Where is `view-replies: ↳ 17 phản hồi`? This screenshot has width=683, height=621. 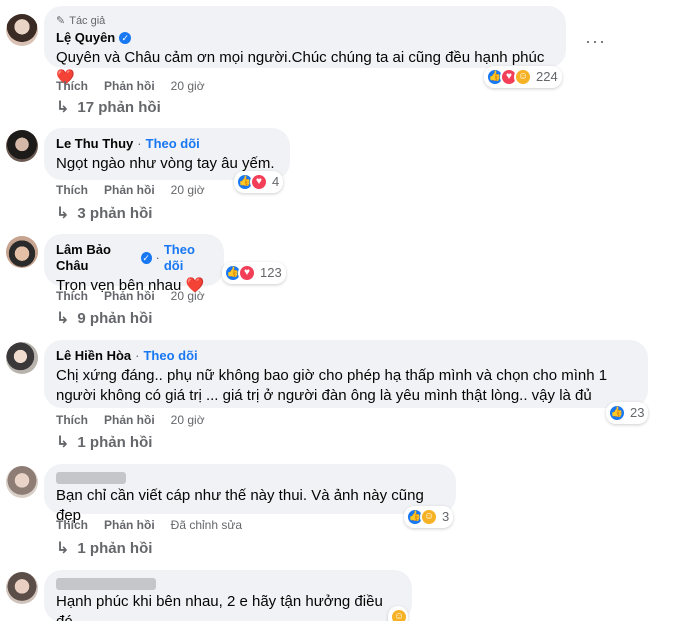 view-replies: ↳ 17 phản hồi is located at coordinates (108, 108).